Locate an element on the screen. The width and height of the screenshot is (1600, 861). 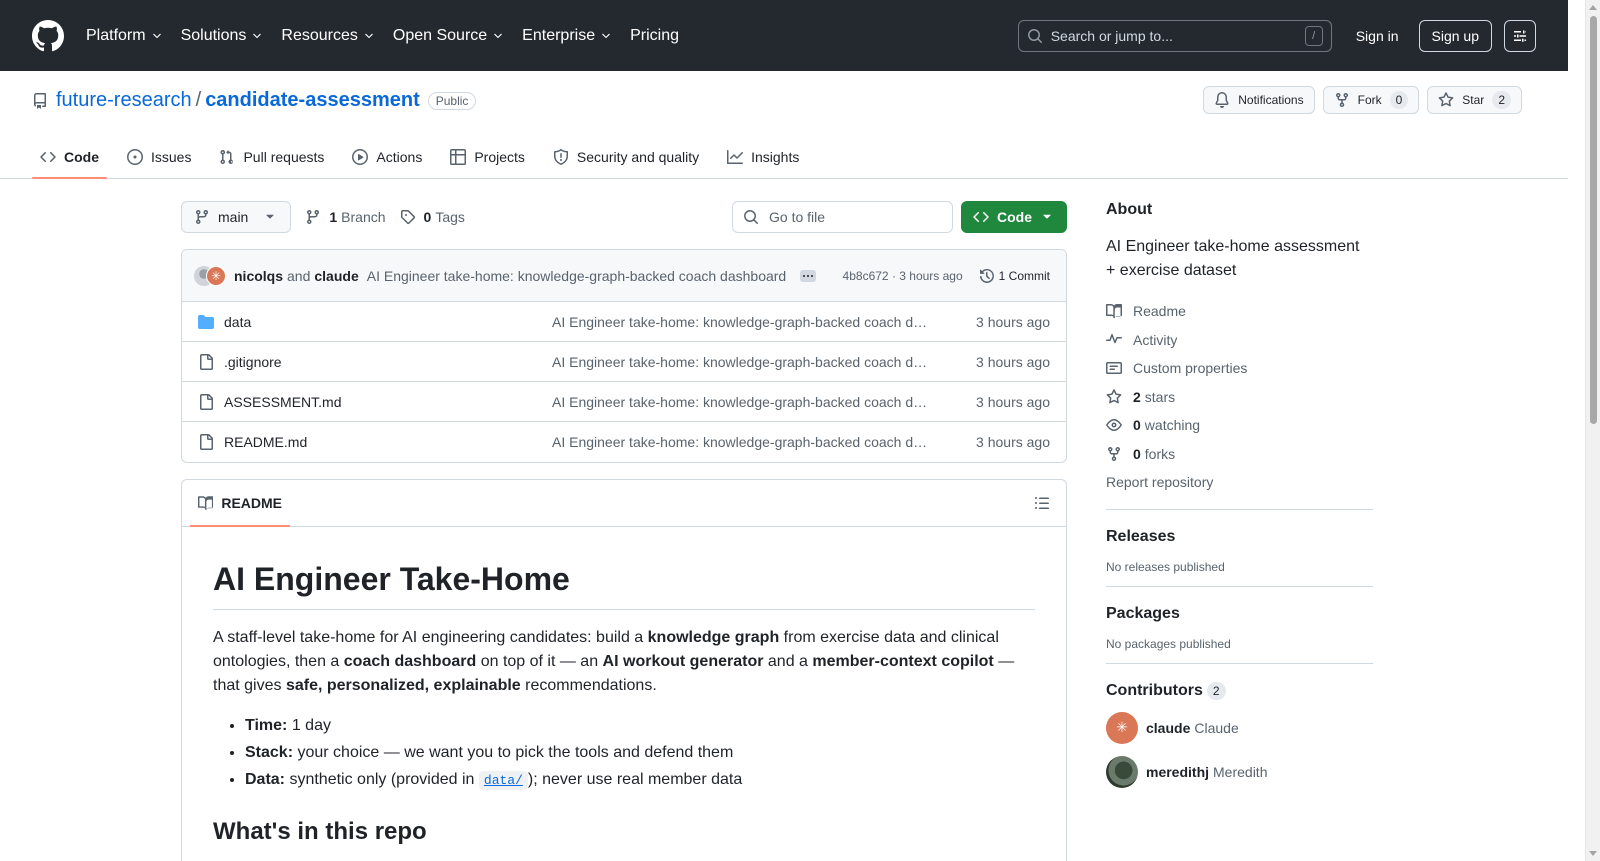
contributor-item: ✳ claude Claude is located at coordinates (1239, 727).